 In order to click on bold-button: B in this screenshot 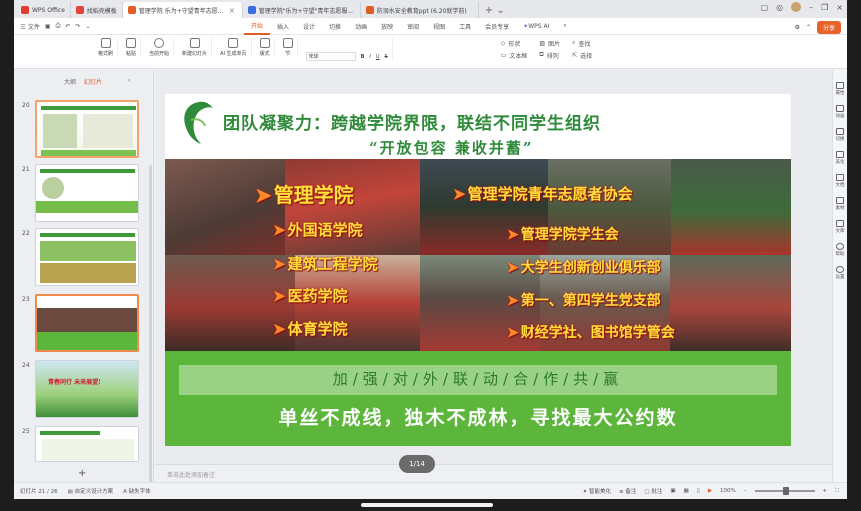, I will do `click(363, 57)`.